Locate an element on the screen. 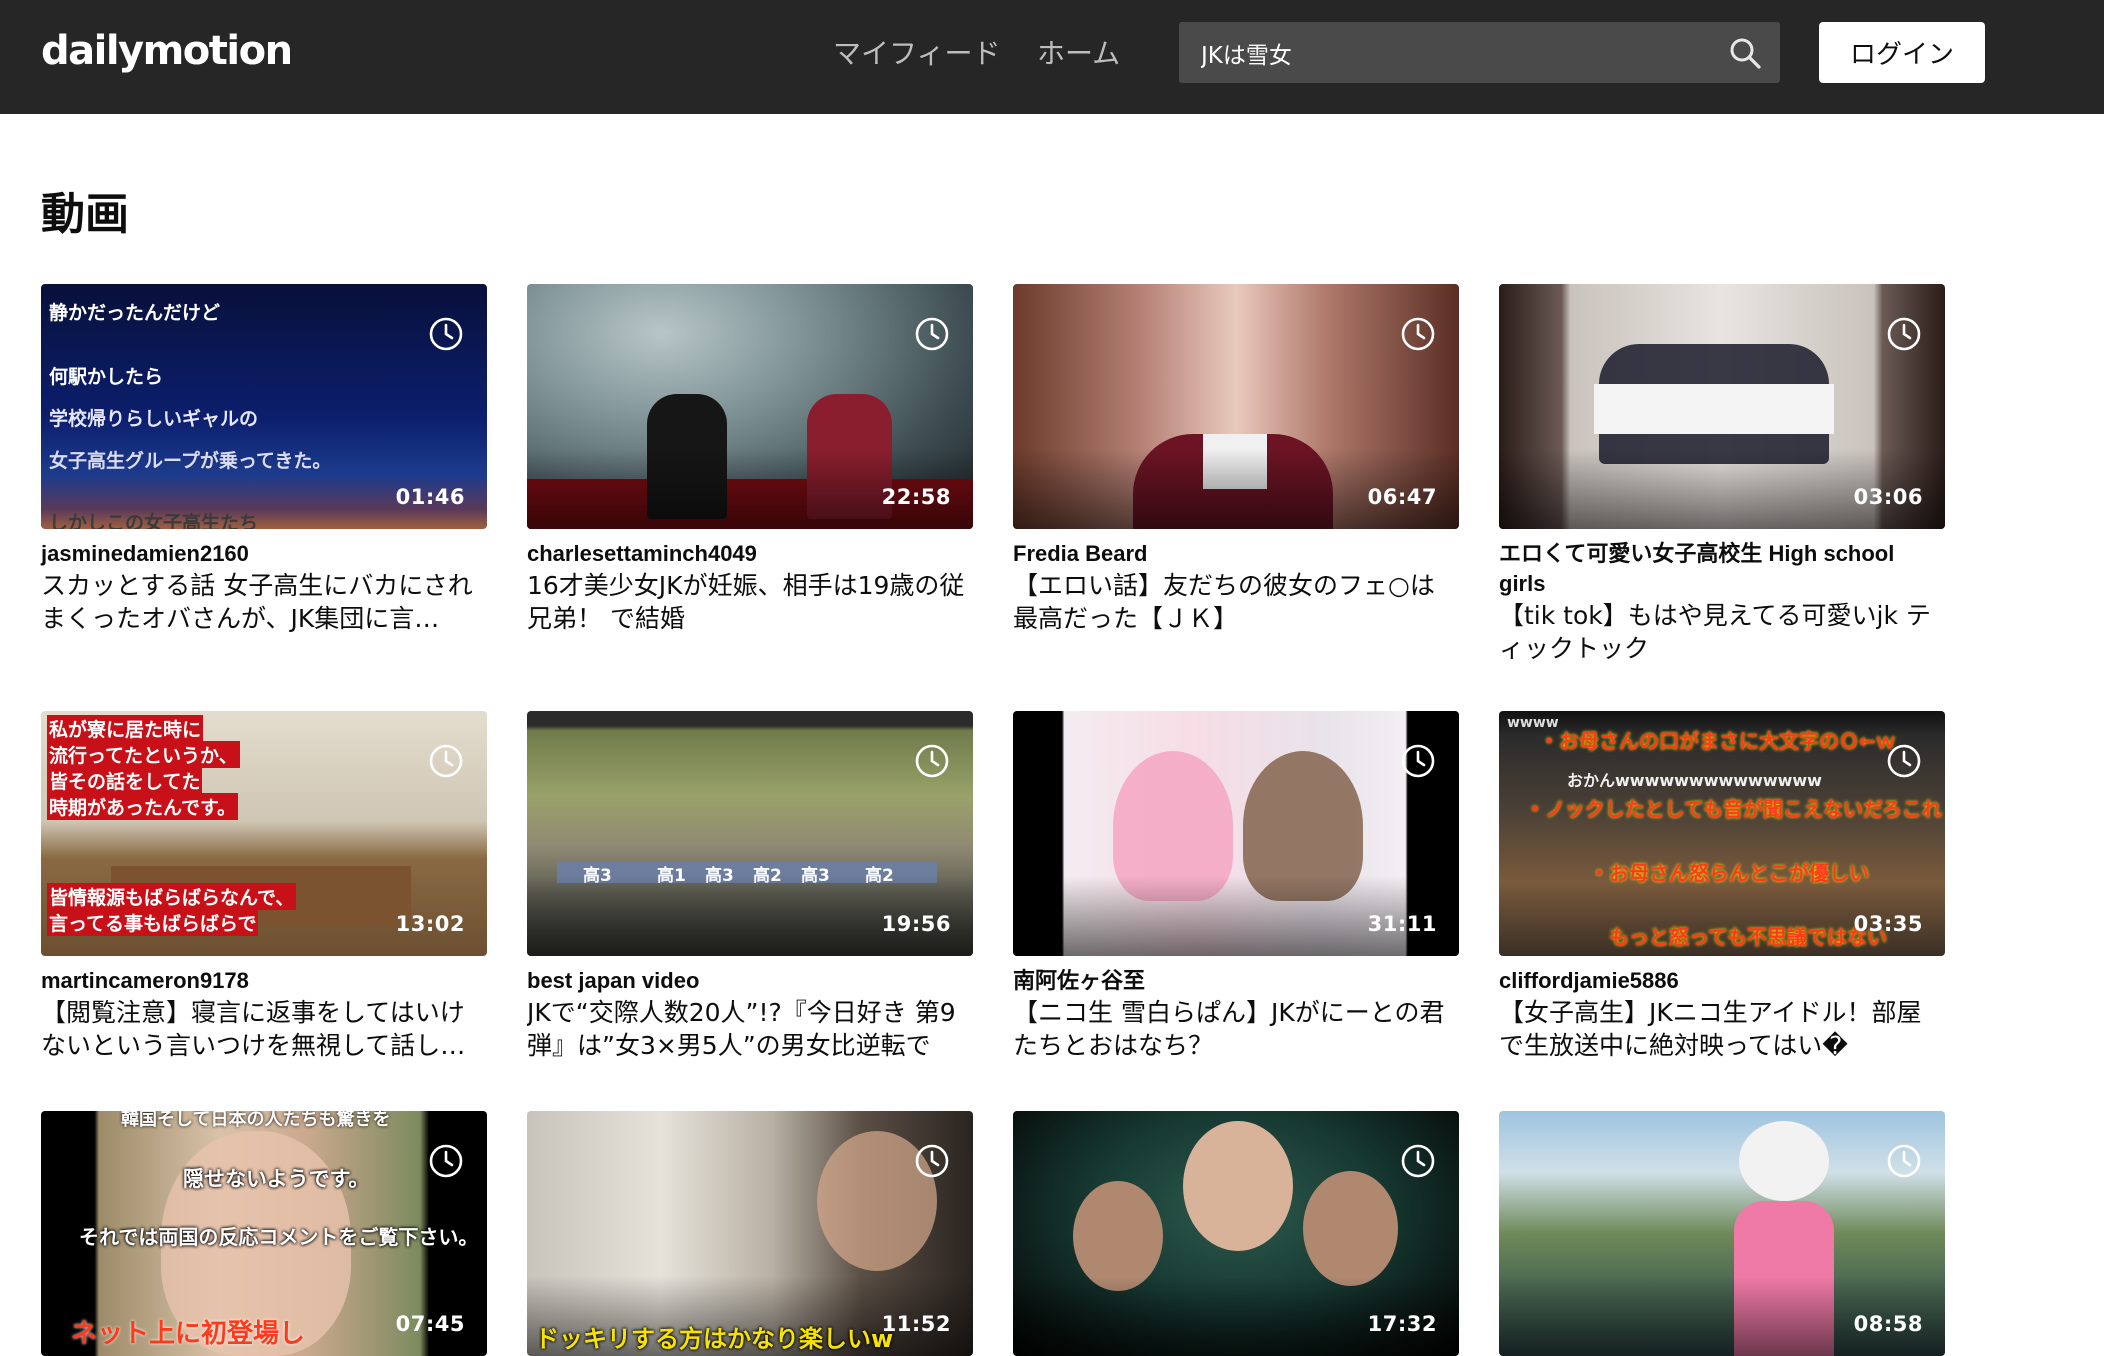 The width and height of the screenshot is (2104, 1356). thumbnail-caption: もっと怒っても不思議ではない is located at coordinates (1748, 937).